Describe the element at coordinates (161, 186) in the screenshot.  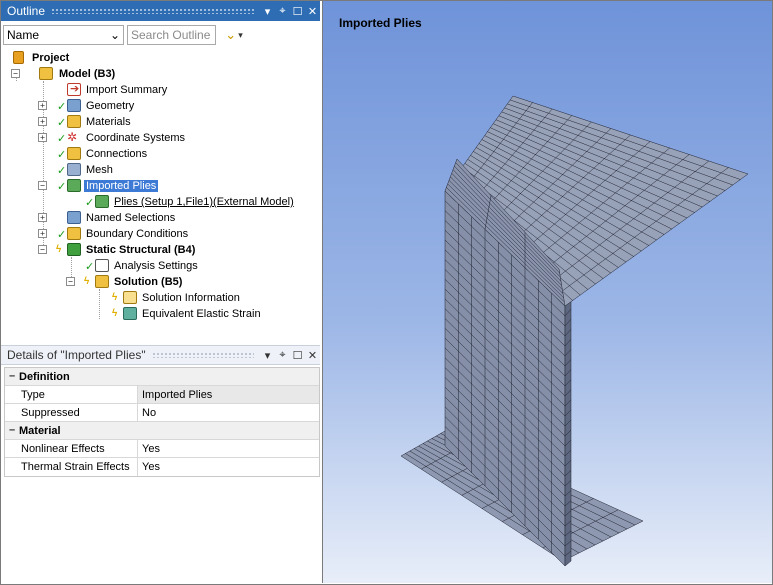
I see `tree-item-imported-plies: − ✓ Imported Plies` at that location.